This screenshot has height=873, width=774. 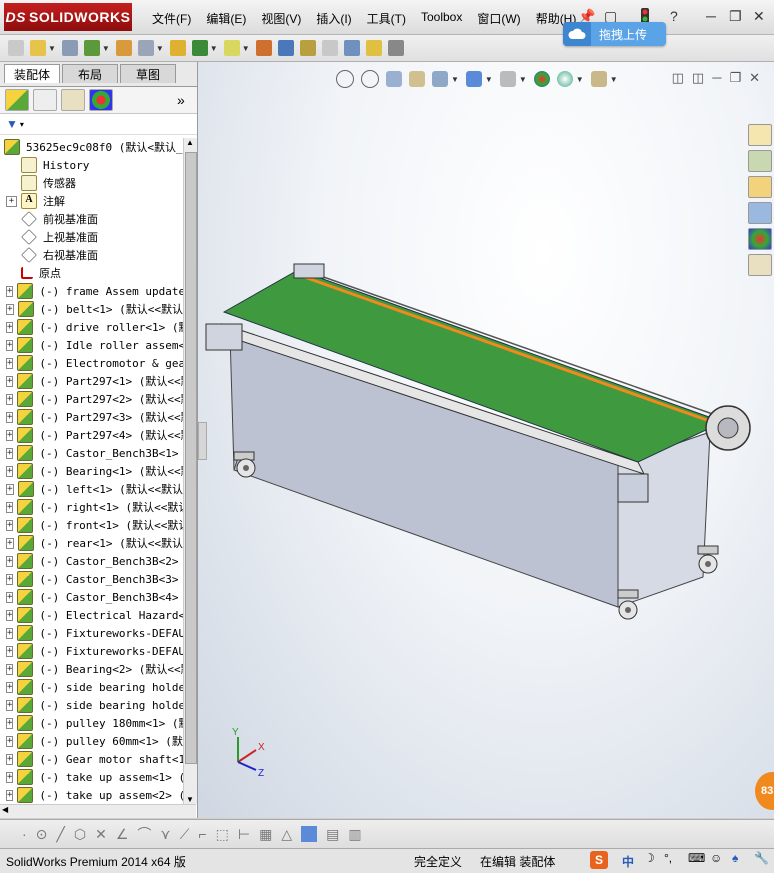 What do you see at coordinates (5, 809) in the screenshot?
I see `scroll-left-icon: ◀` at bounding box center [5, 809].